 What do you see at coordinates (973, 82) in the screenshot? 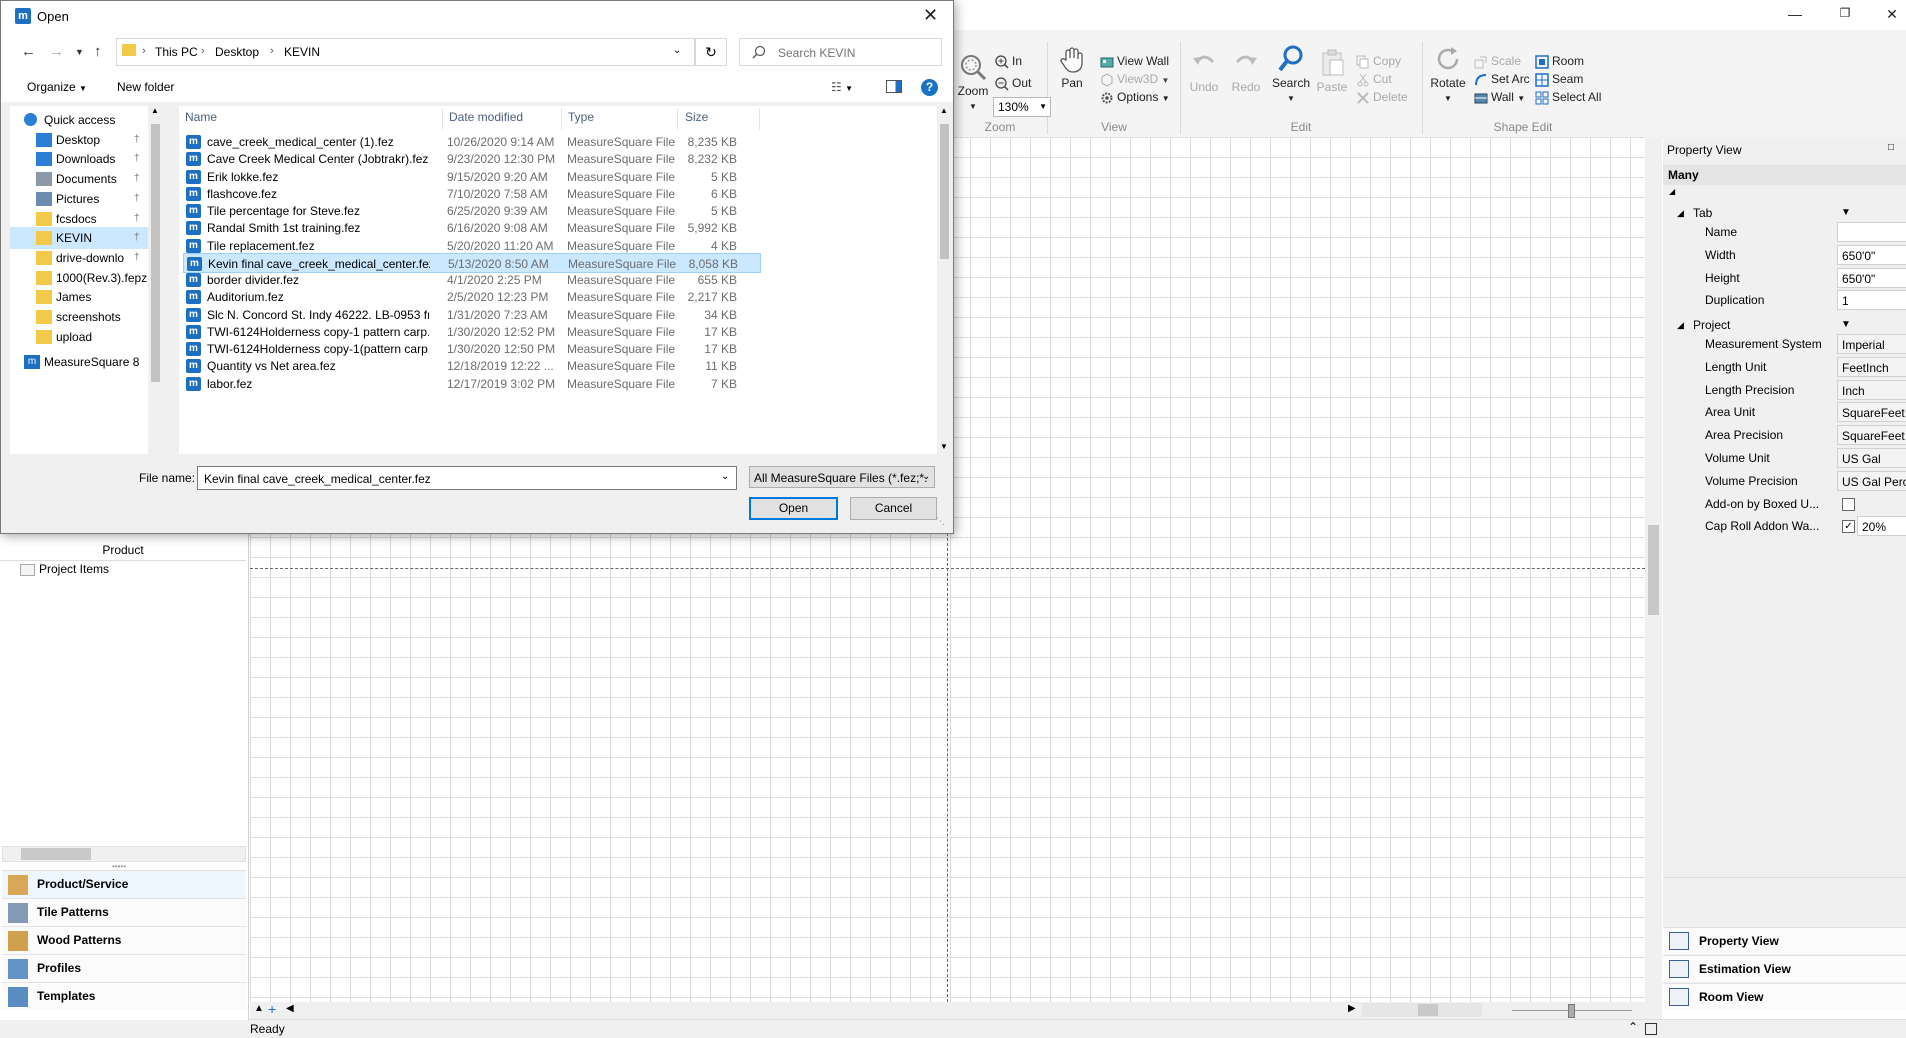
I see `zoom-button: Zoom ▼` at bounding box center [973, 82].